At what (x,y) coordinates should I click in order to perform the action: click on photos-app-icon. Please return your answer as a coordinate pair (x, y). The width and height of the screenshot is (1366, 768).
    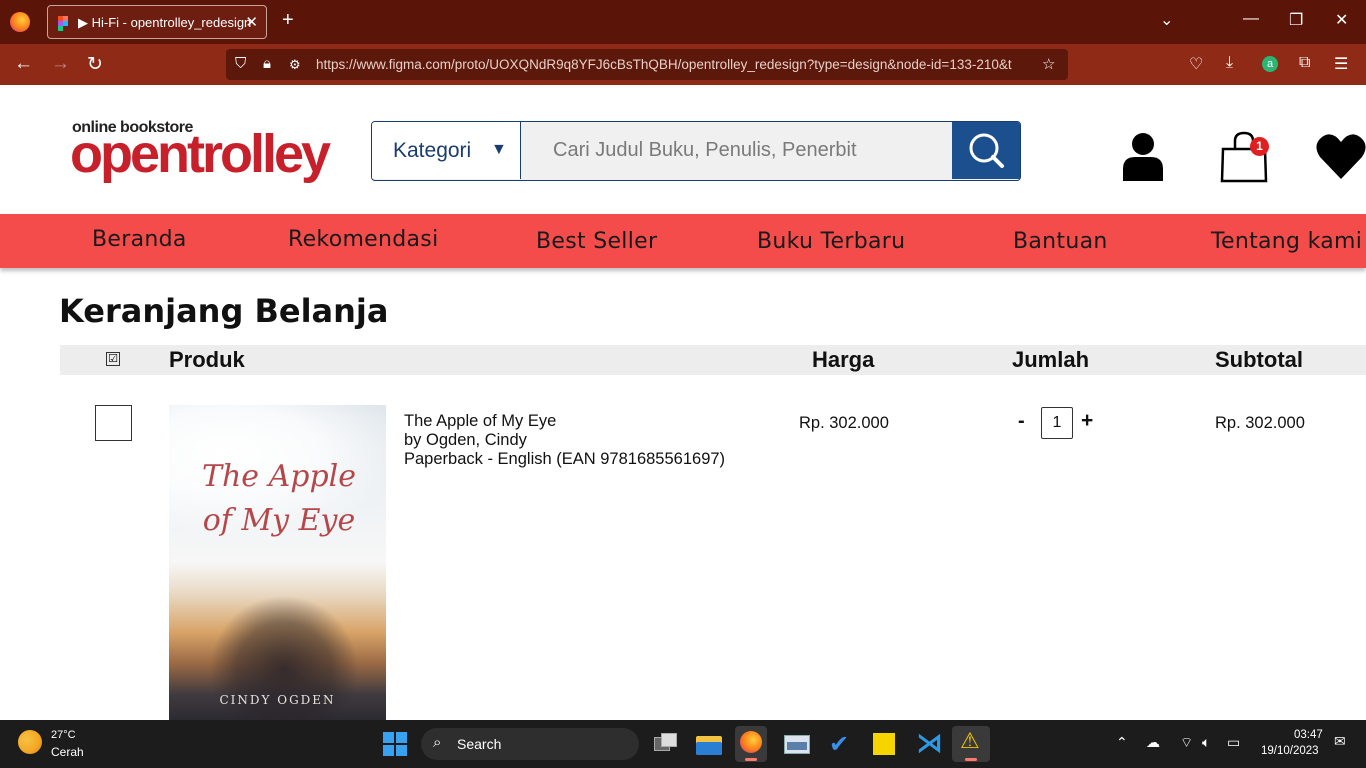
    Looking at the image, I should click on (797, 744).